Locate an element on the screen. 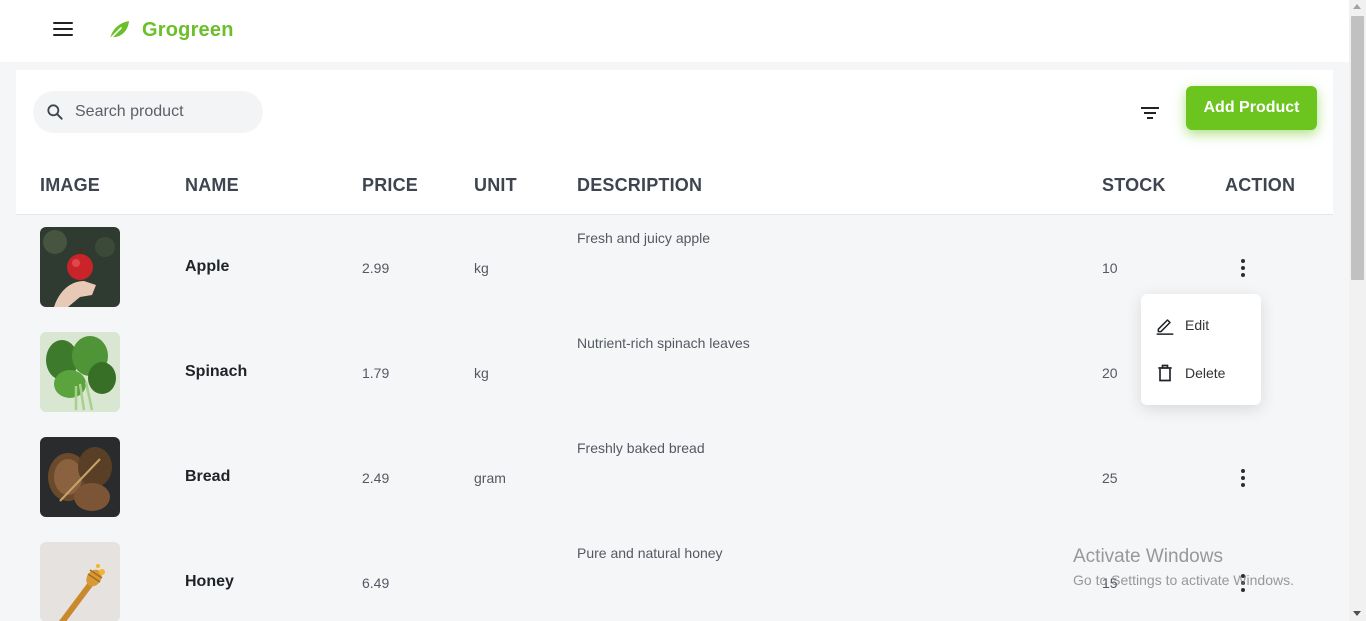 This screenshot has height=621, width=1366. bread-photo is located at coordinates (80, 477).